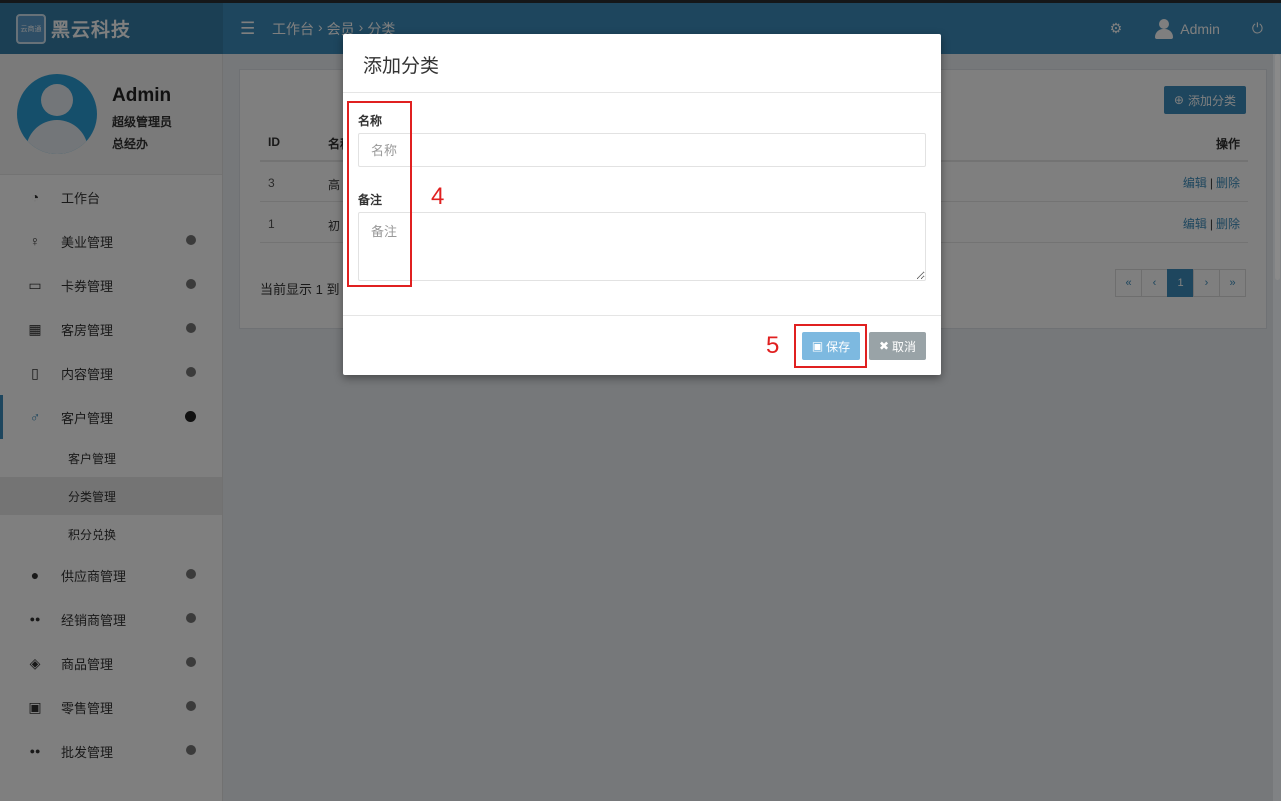 Image resolution: width=1281 pixels, height=801 pixels. What do you see at coordinates (904, 346) in the screenshot?
I see `cancel-label: 取消` at bounding box center [904, 346].